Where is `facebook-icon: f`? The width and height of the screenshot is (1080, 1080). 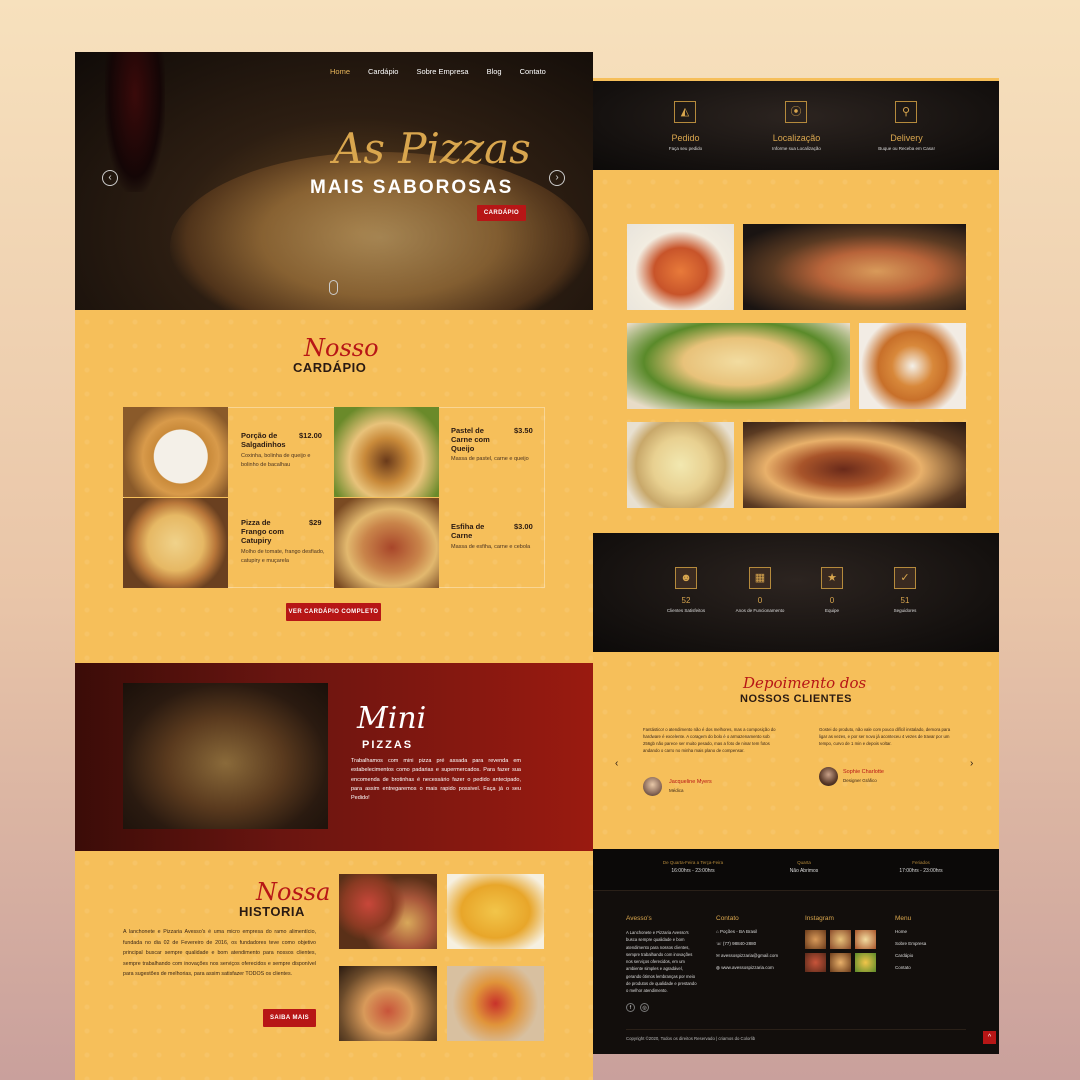
facebook-icon: f is located at coordinates (630, 1007).